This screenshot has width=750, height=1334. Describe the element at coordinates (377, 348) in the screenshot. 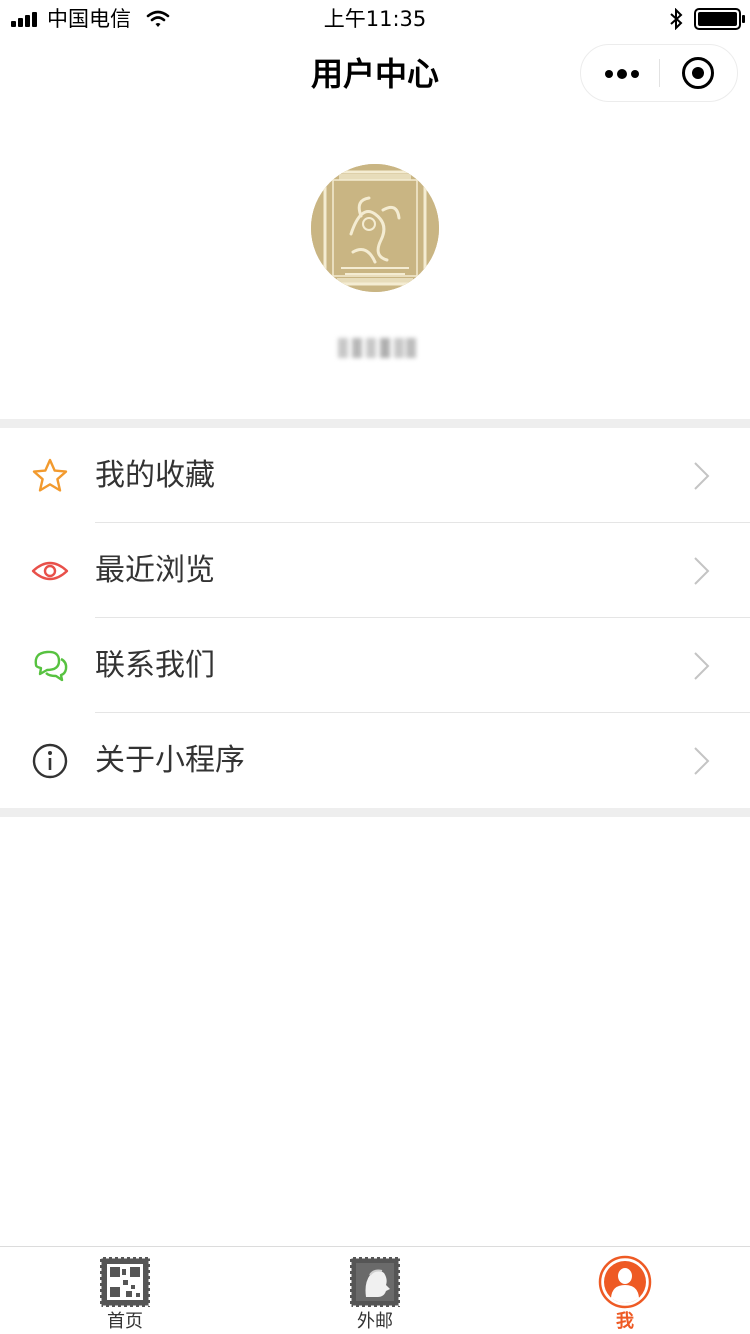

I see `username-obscured` at that location.